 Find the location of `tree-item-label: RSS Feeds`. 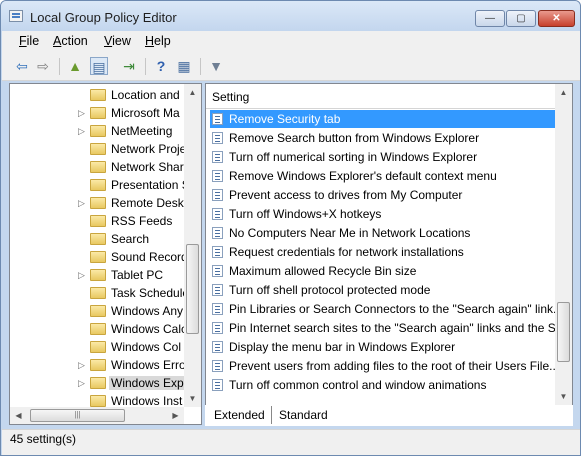

tree-item-label: RSS Feeds is located at coordinates (142, 221).